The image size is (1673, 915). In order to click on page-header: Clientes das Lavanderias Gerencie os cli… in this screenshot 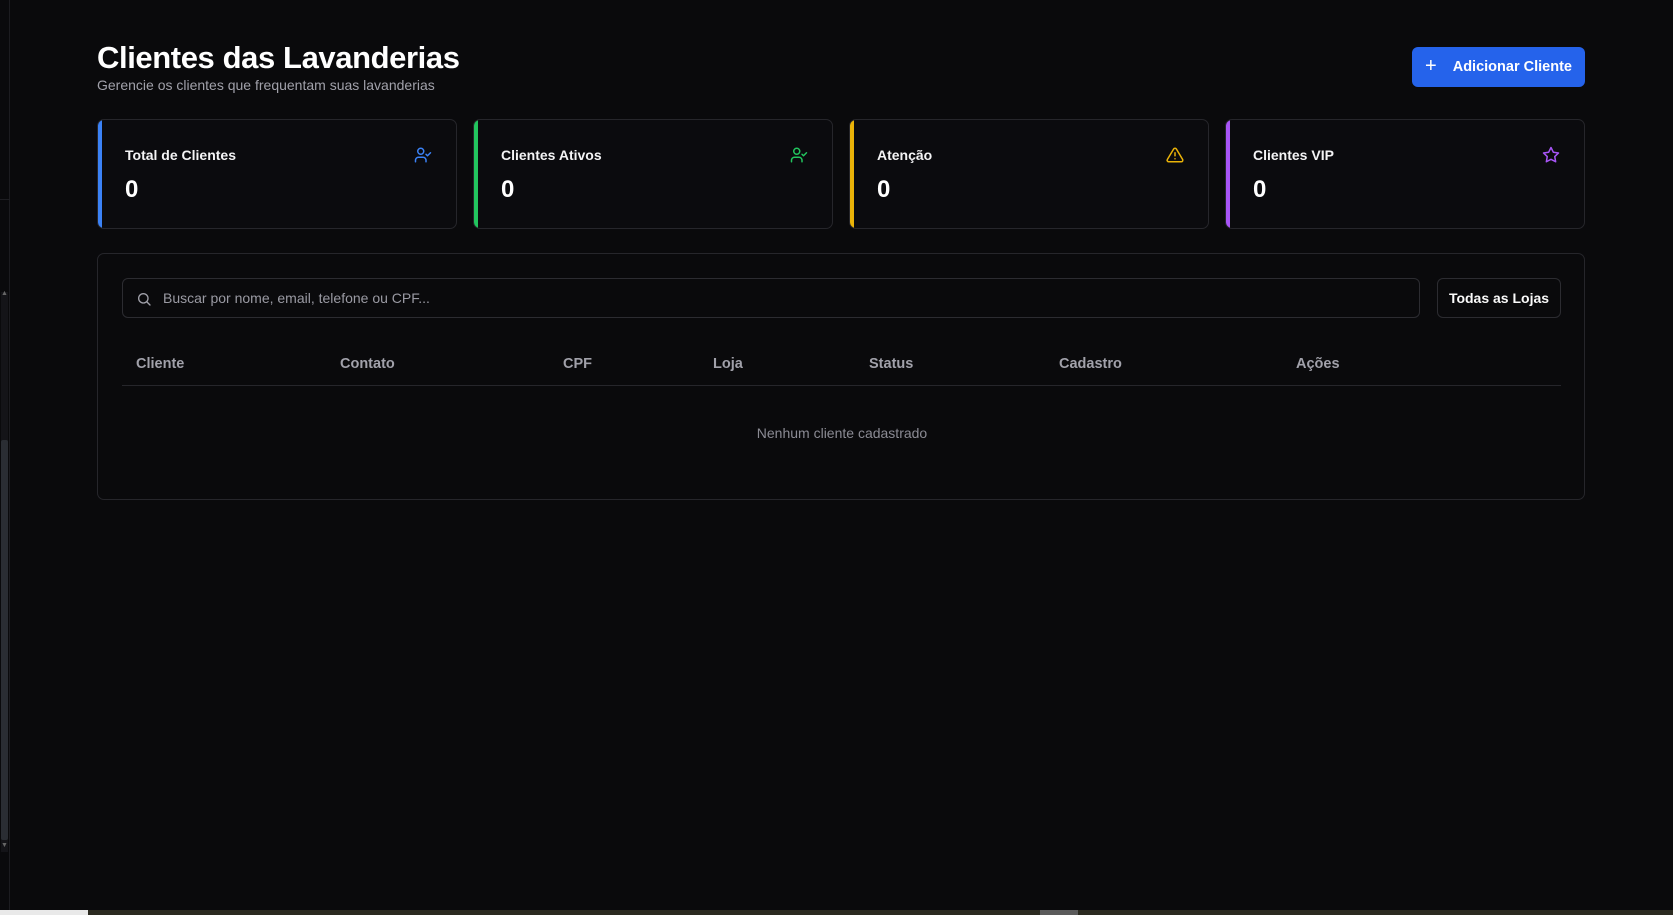, I will do `click(841, 70)`.